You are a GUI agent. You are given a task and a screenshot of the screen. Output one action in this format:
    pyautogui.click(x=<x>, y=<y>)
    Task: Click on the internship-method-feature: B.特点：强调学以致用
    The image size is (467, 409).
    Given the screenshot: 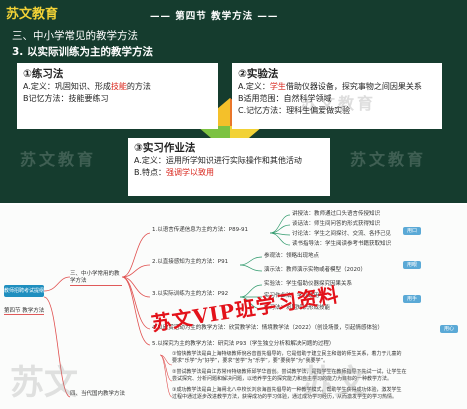 What is the action you would take?
    pyautogui.click(x=230, y=173)
    